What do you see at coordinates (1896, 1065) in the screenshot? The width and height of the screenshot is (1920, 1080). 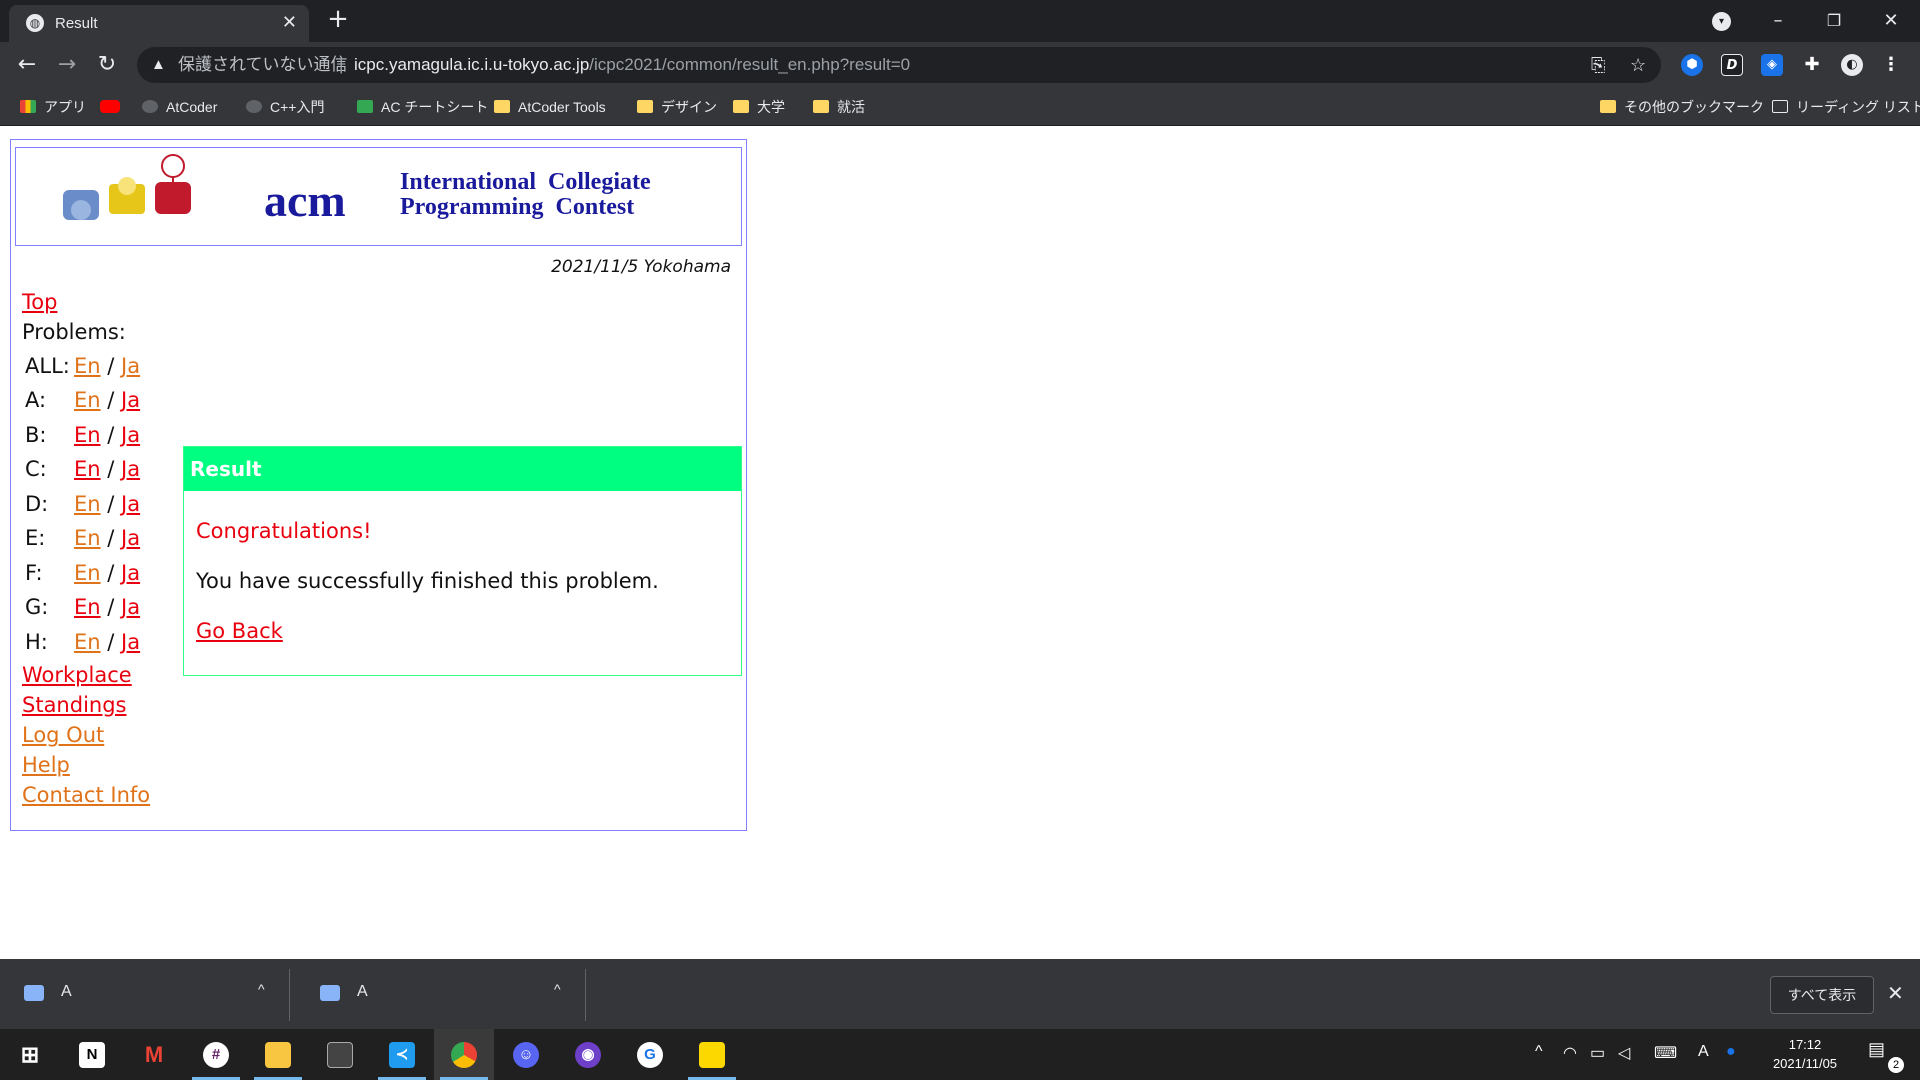 I see `notification-count: 2` at bounding box center [1896, 1065].